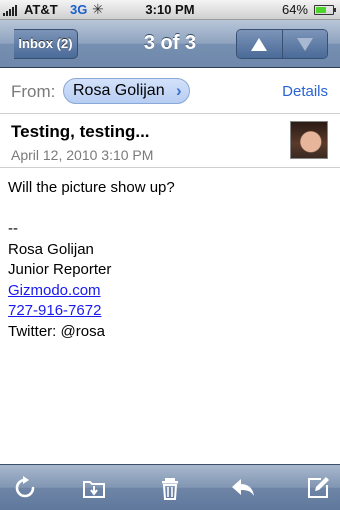 This screenshot has width=340, height=510. I want to click on battery-icon, so click(325, 10).